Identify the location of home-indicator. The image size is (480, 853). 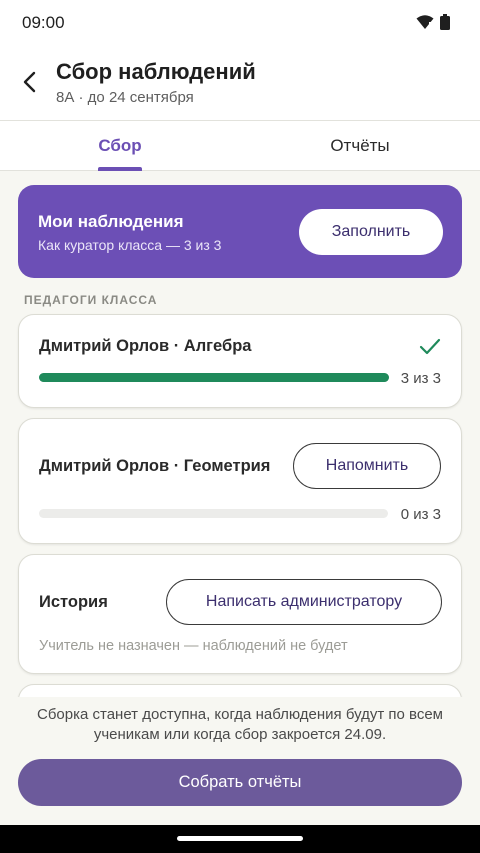
(240, 838).